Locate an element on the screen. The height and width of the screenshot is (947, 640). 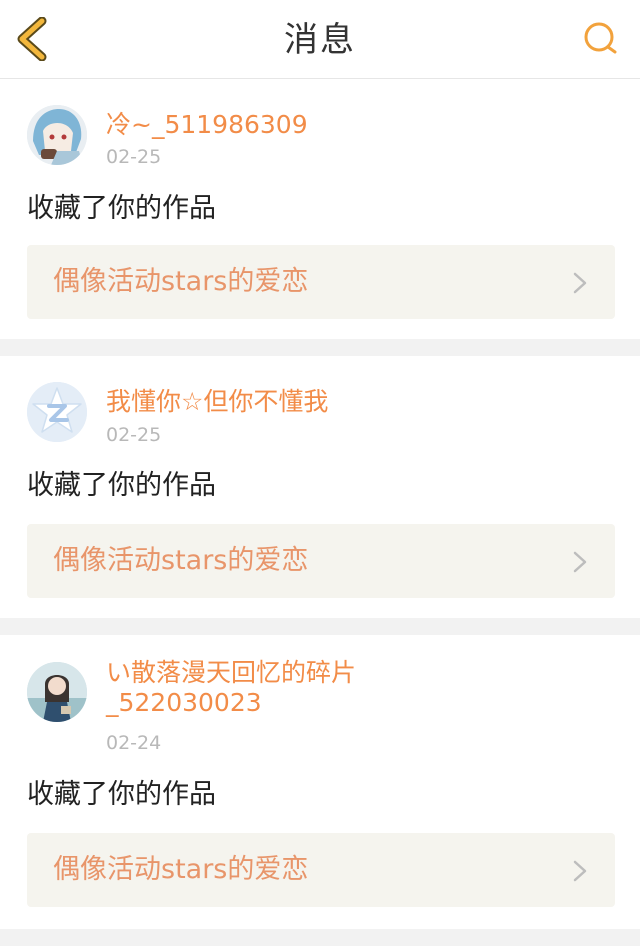
username: 冷~_511986309 is located at coordinates (256, 125).